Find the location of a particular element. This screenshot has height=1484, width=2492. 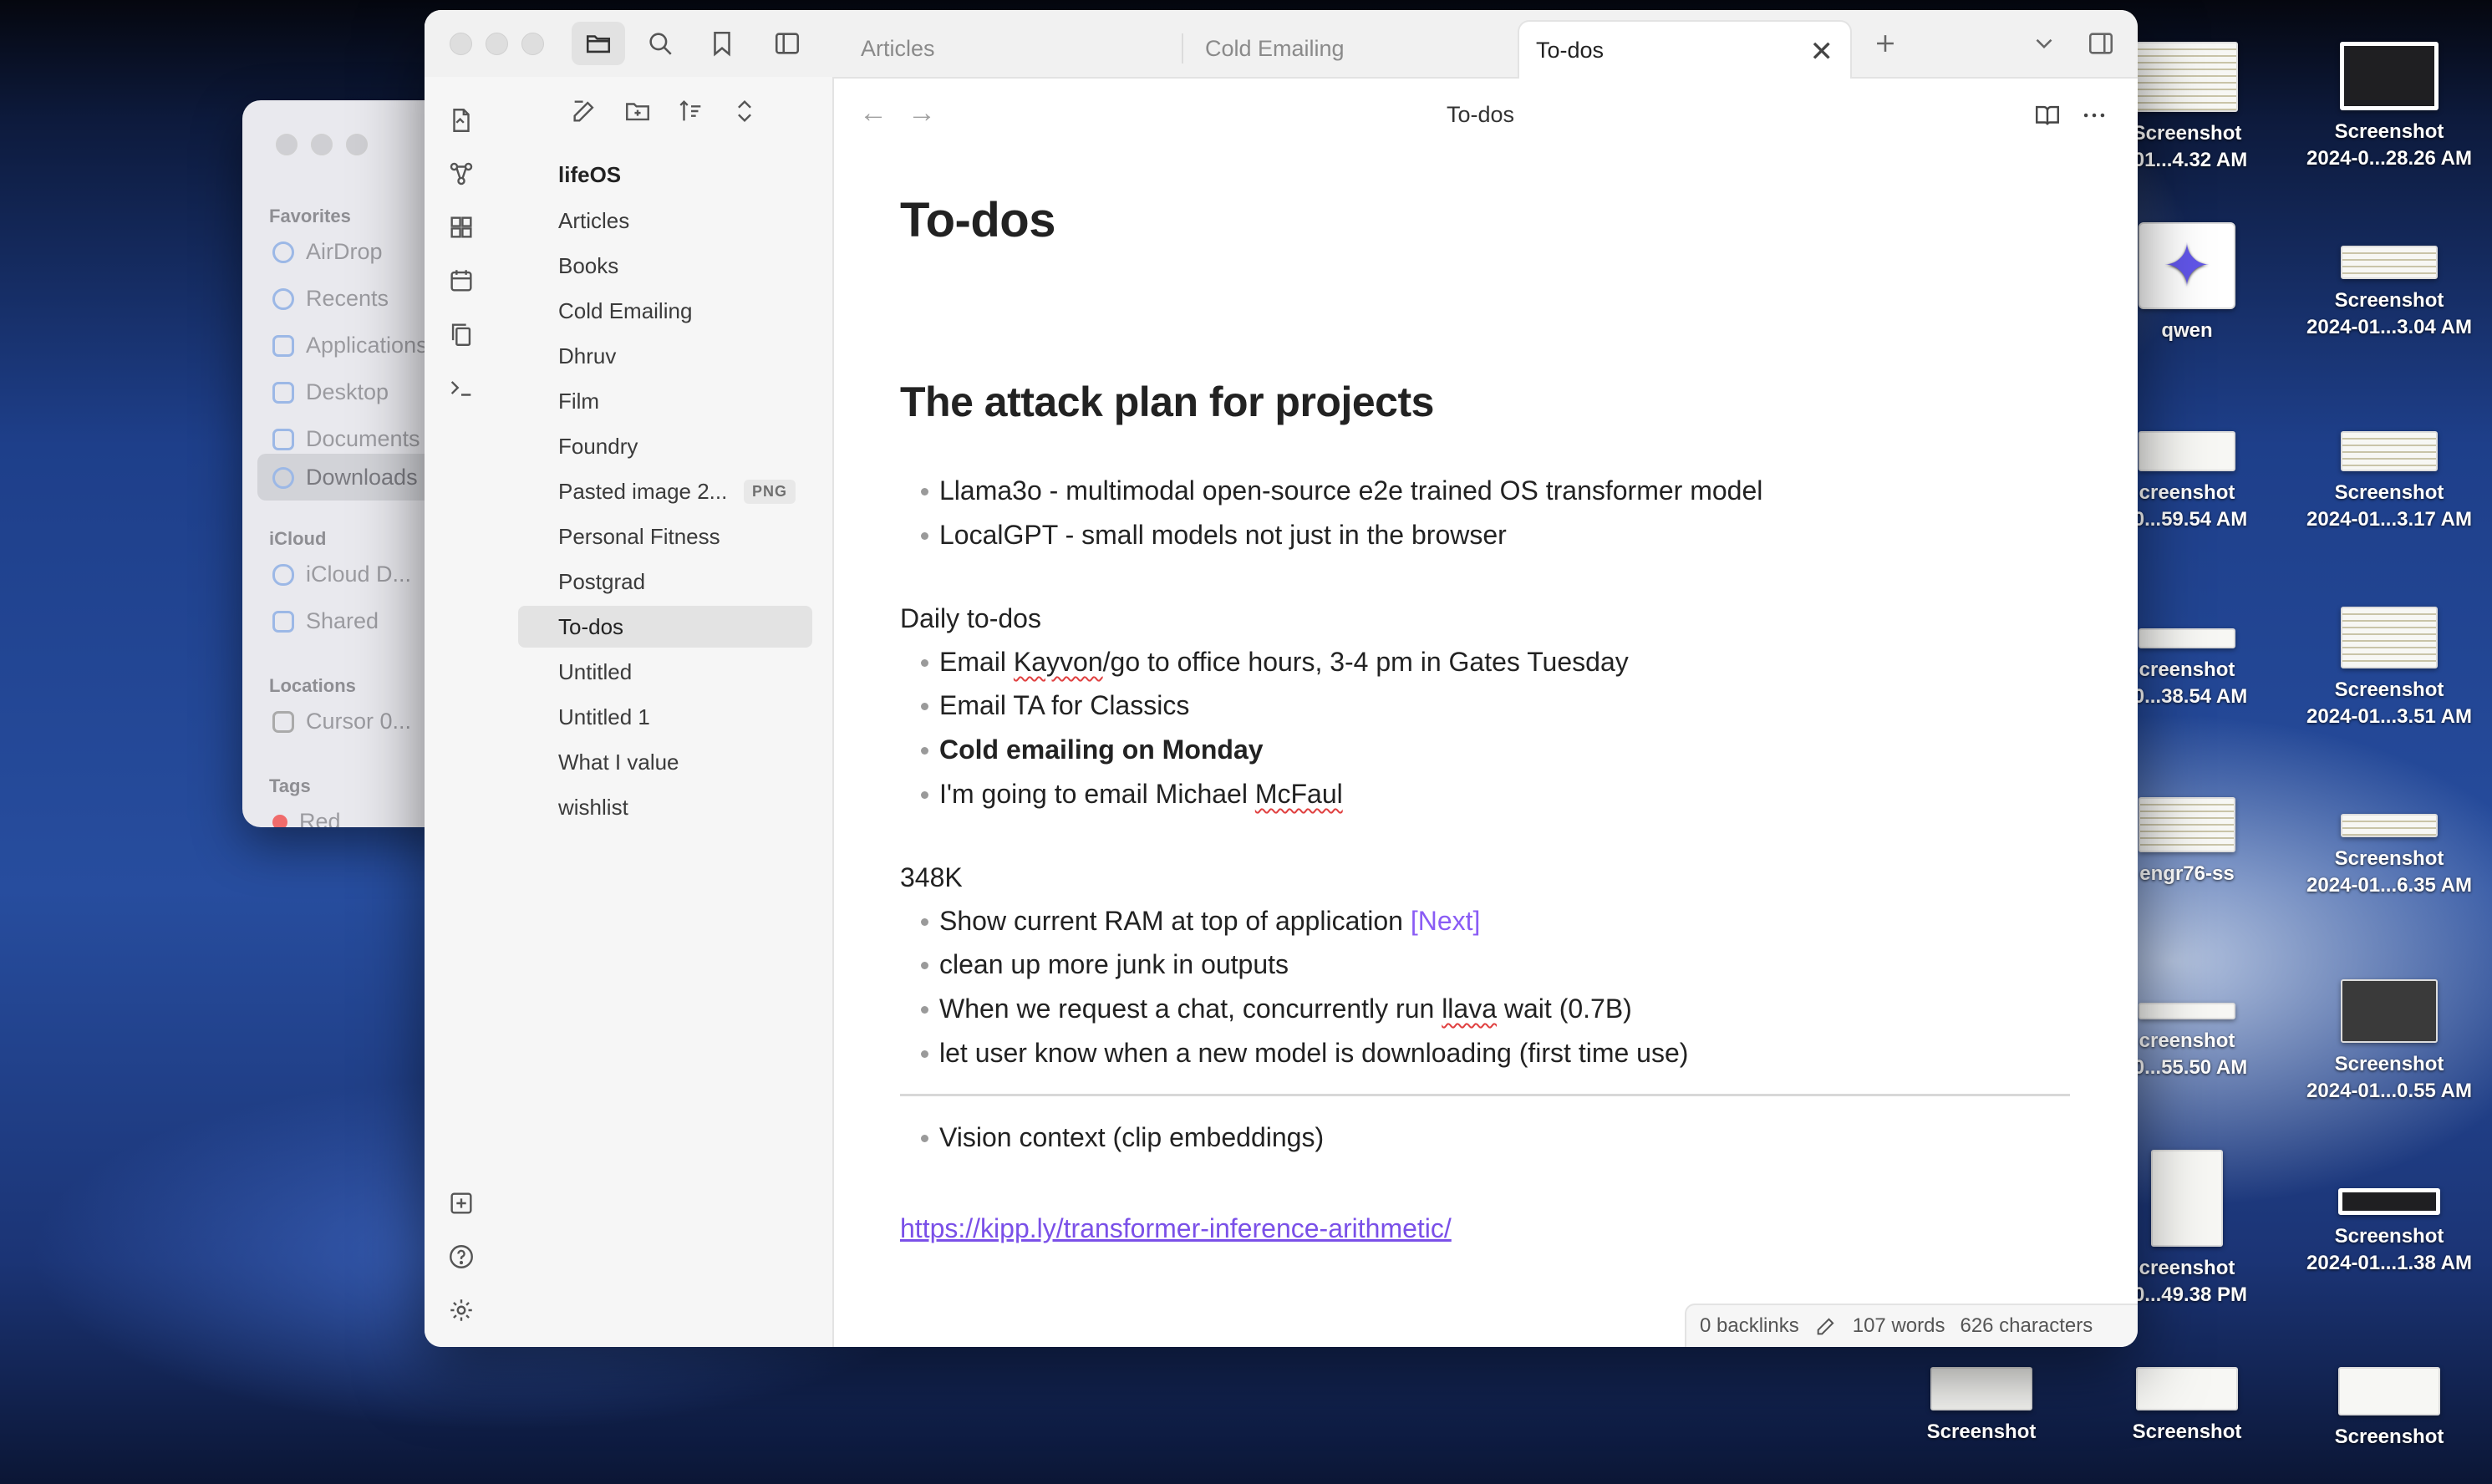

file-item: Articles is located at coordinates (665, 221).